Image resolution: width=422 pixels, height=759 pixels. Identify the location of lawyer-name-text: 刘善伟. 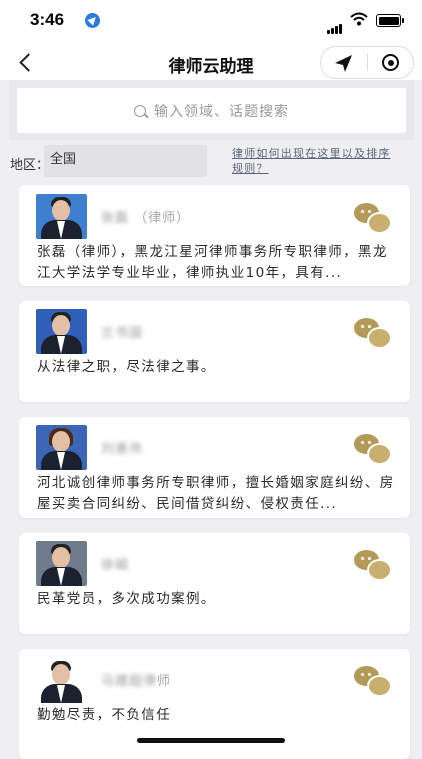
(122, 449).